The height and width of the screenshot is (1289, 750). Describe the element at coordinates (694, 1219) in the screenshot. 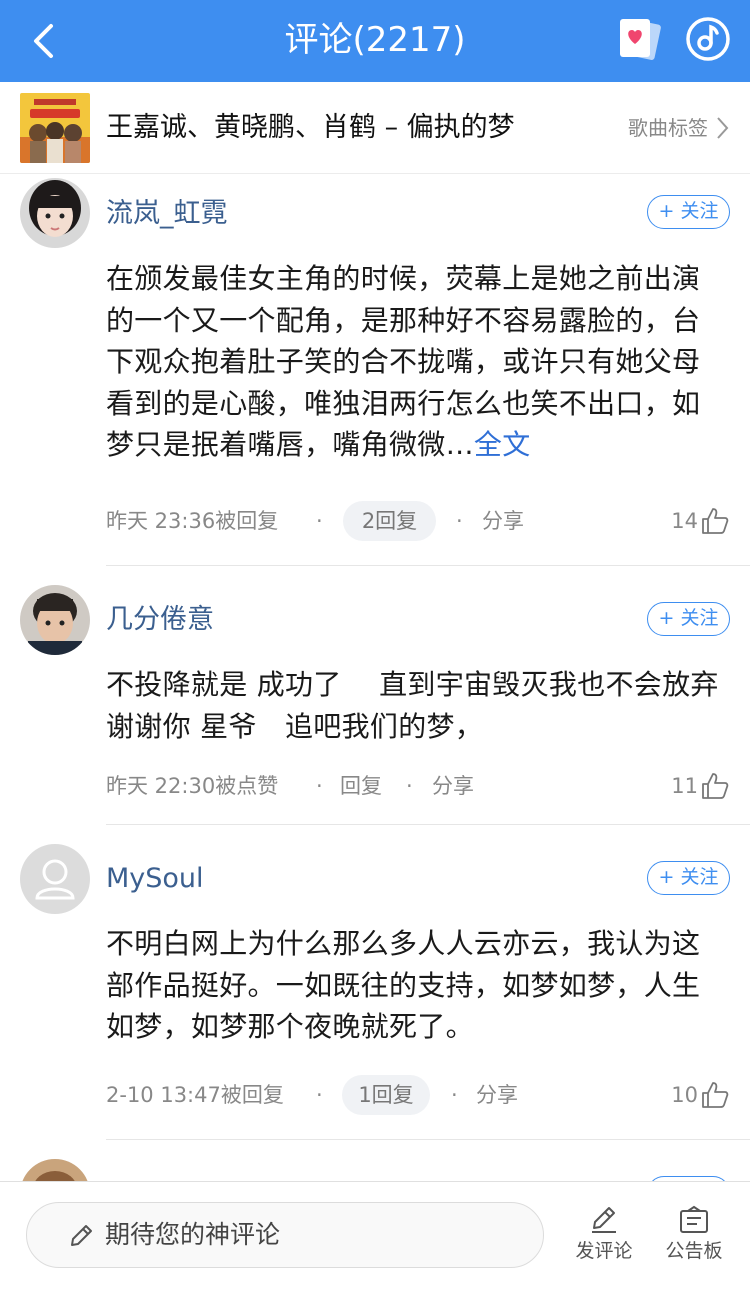

I see `board-icon` at that location.